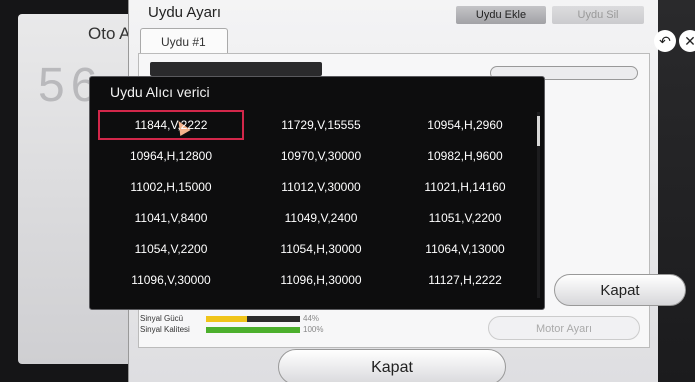 This screenshot has height=382, width=695. Describe the element at coordinates (598, 15) in the screenshot. I see `delete-satellite-button: Uydu Sil` at that location.